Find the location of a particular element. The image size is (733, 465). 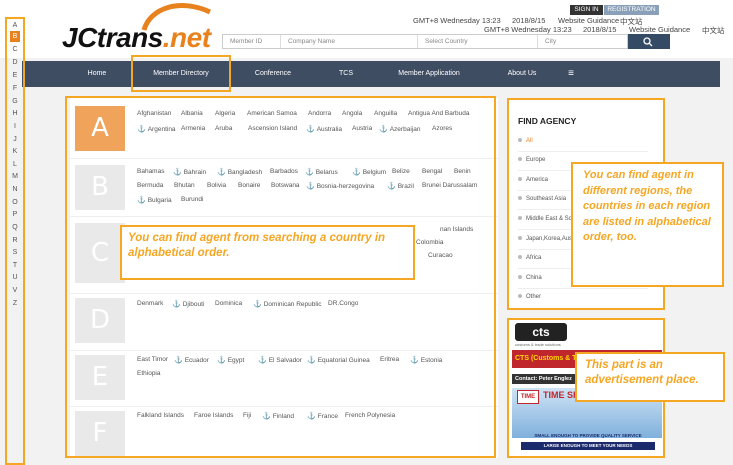

alphabet-letter-h: H is located at coordinates (15, 113).